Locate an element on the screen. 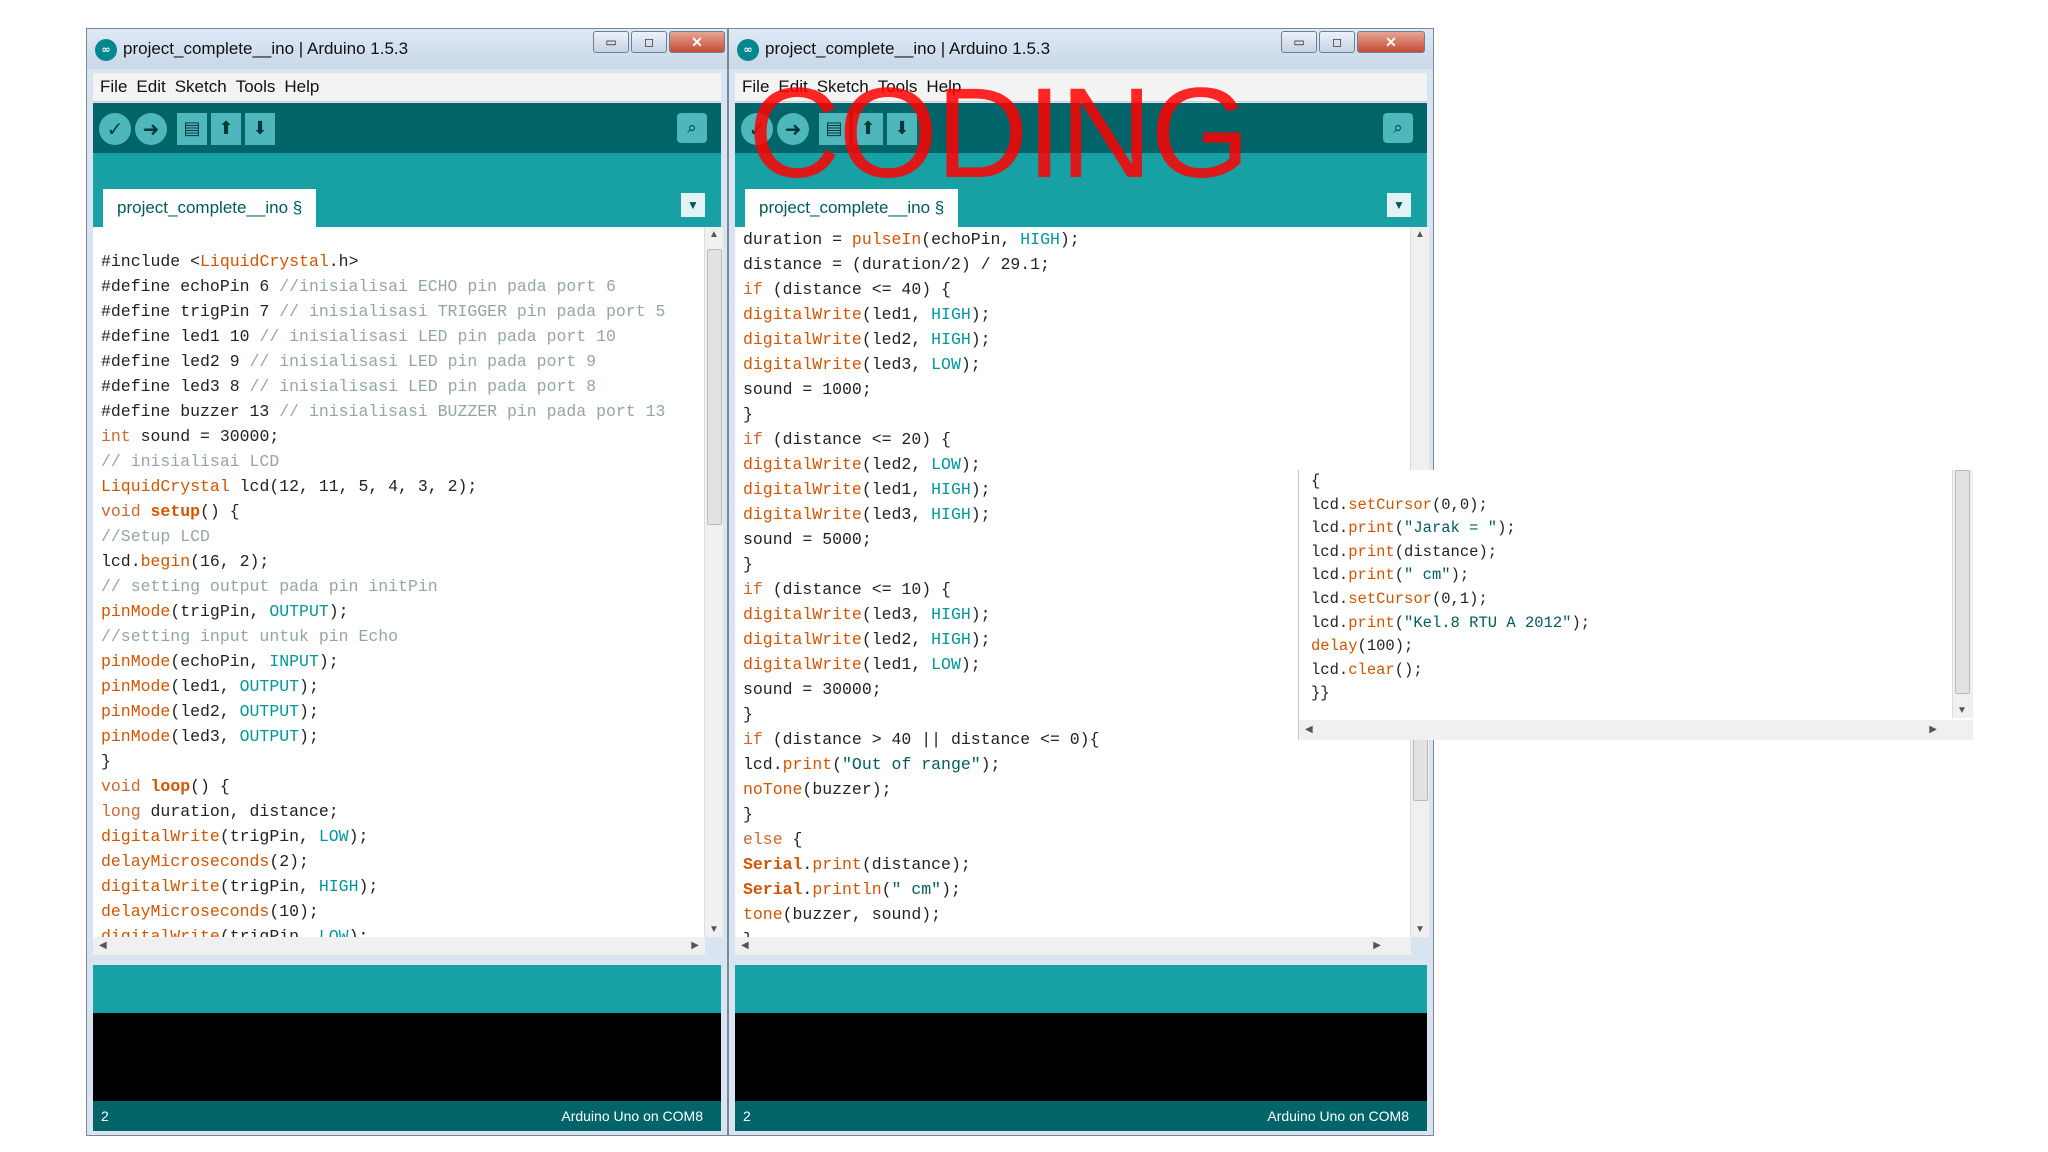  code-token: (distance > 40 || distance <= 0){ is located at coordinates (931, 739).